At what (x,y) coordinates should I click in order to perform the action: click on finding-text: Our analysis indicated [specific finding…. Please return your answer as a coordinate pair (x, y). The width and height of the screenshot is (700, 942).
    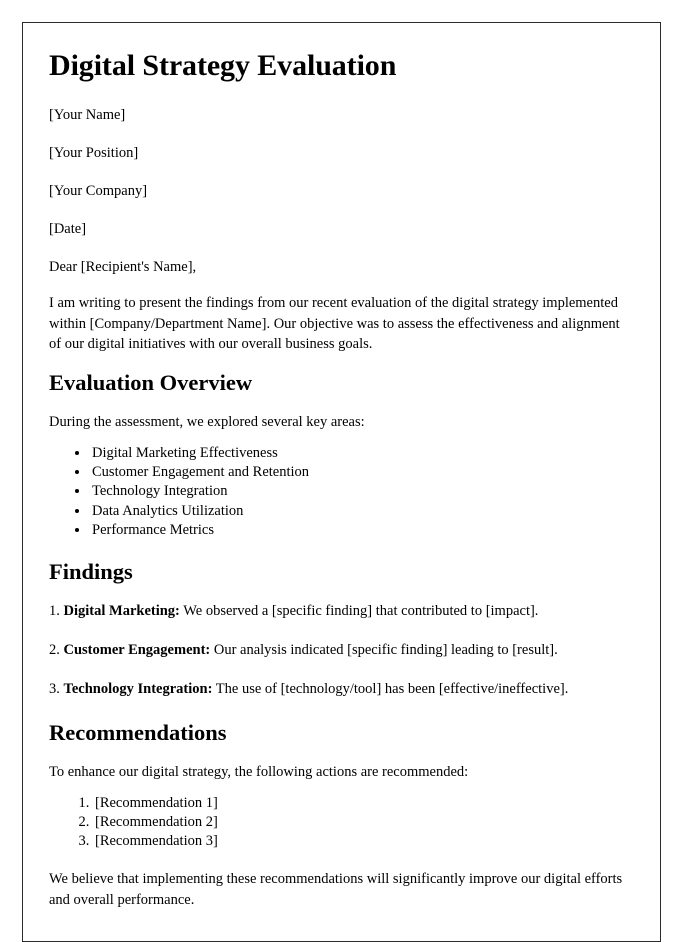
    Looking at the image, I should click on (385, 650).